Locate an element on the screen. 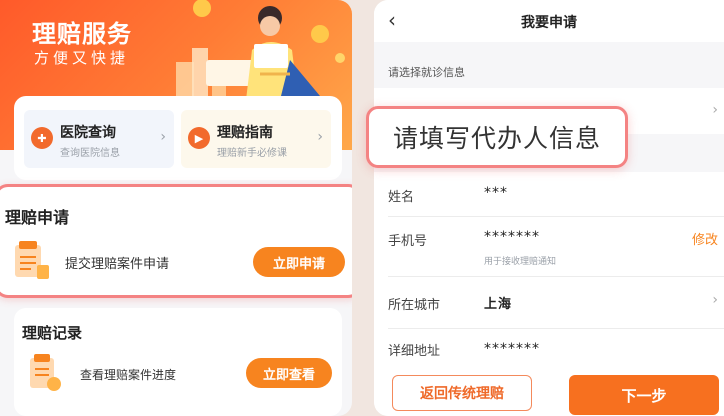 Image resolution: width=724 pixels, height=416 pixels. edit-phone-link: 修改 is located at coordinates (705, 238).